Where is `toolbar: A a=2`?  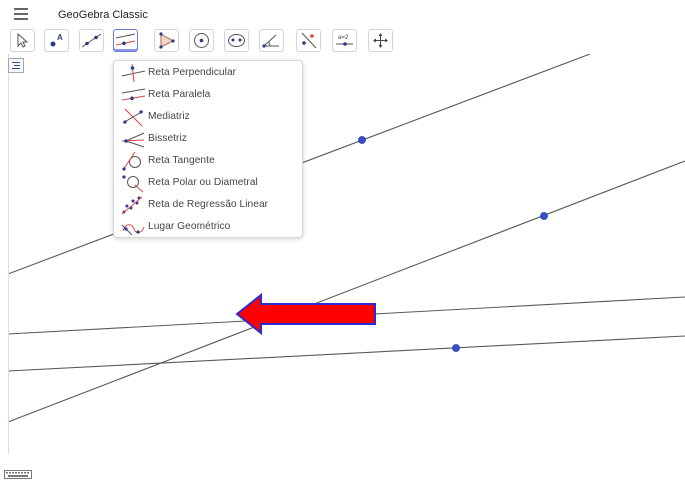
toolbar: A a=2 is located at coordinates (342, 41).